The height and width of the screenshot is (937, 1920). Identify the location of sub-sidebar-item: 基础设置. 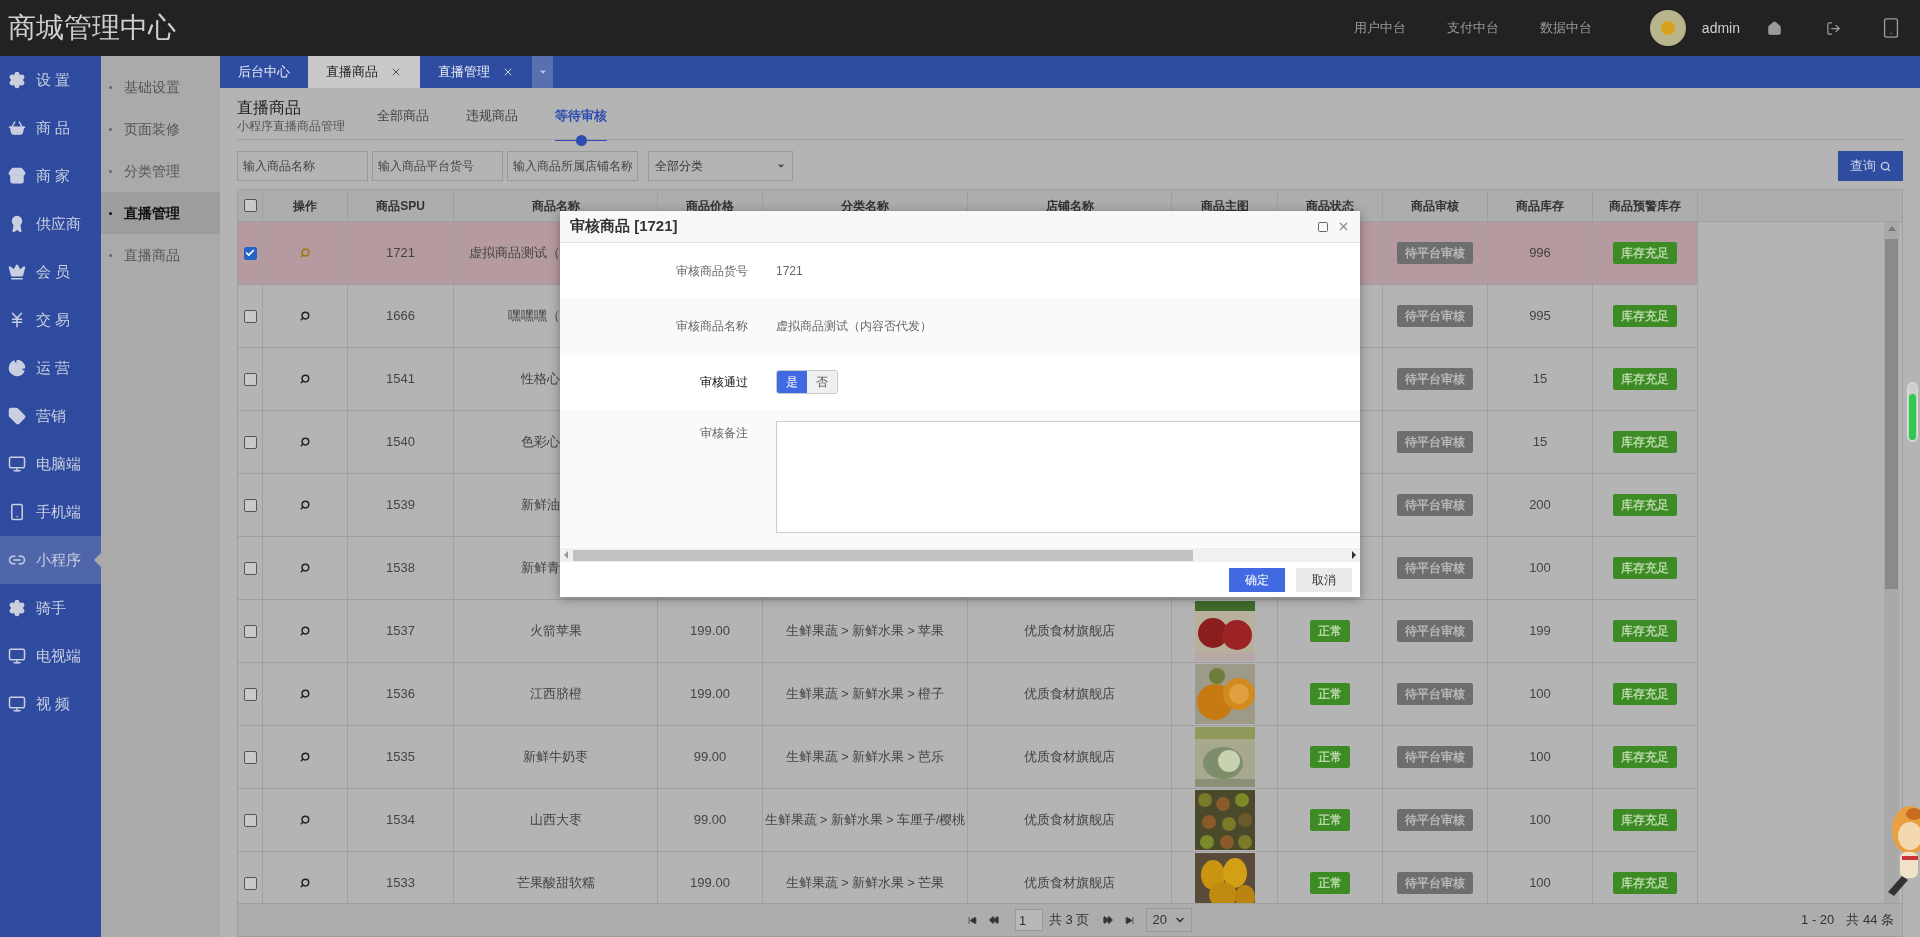
(160, 87).